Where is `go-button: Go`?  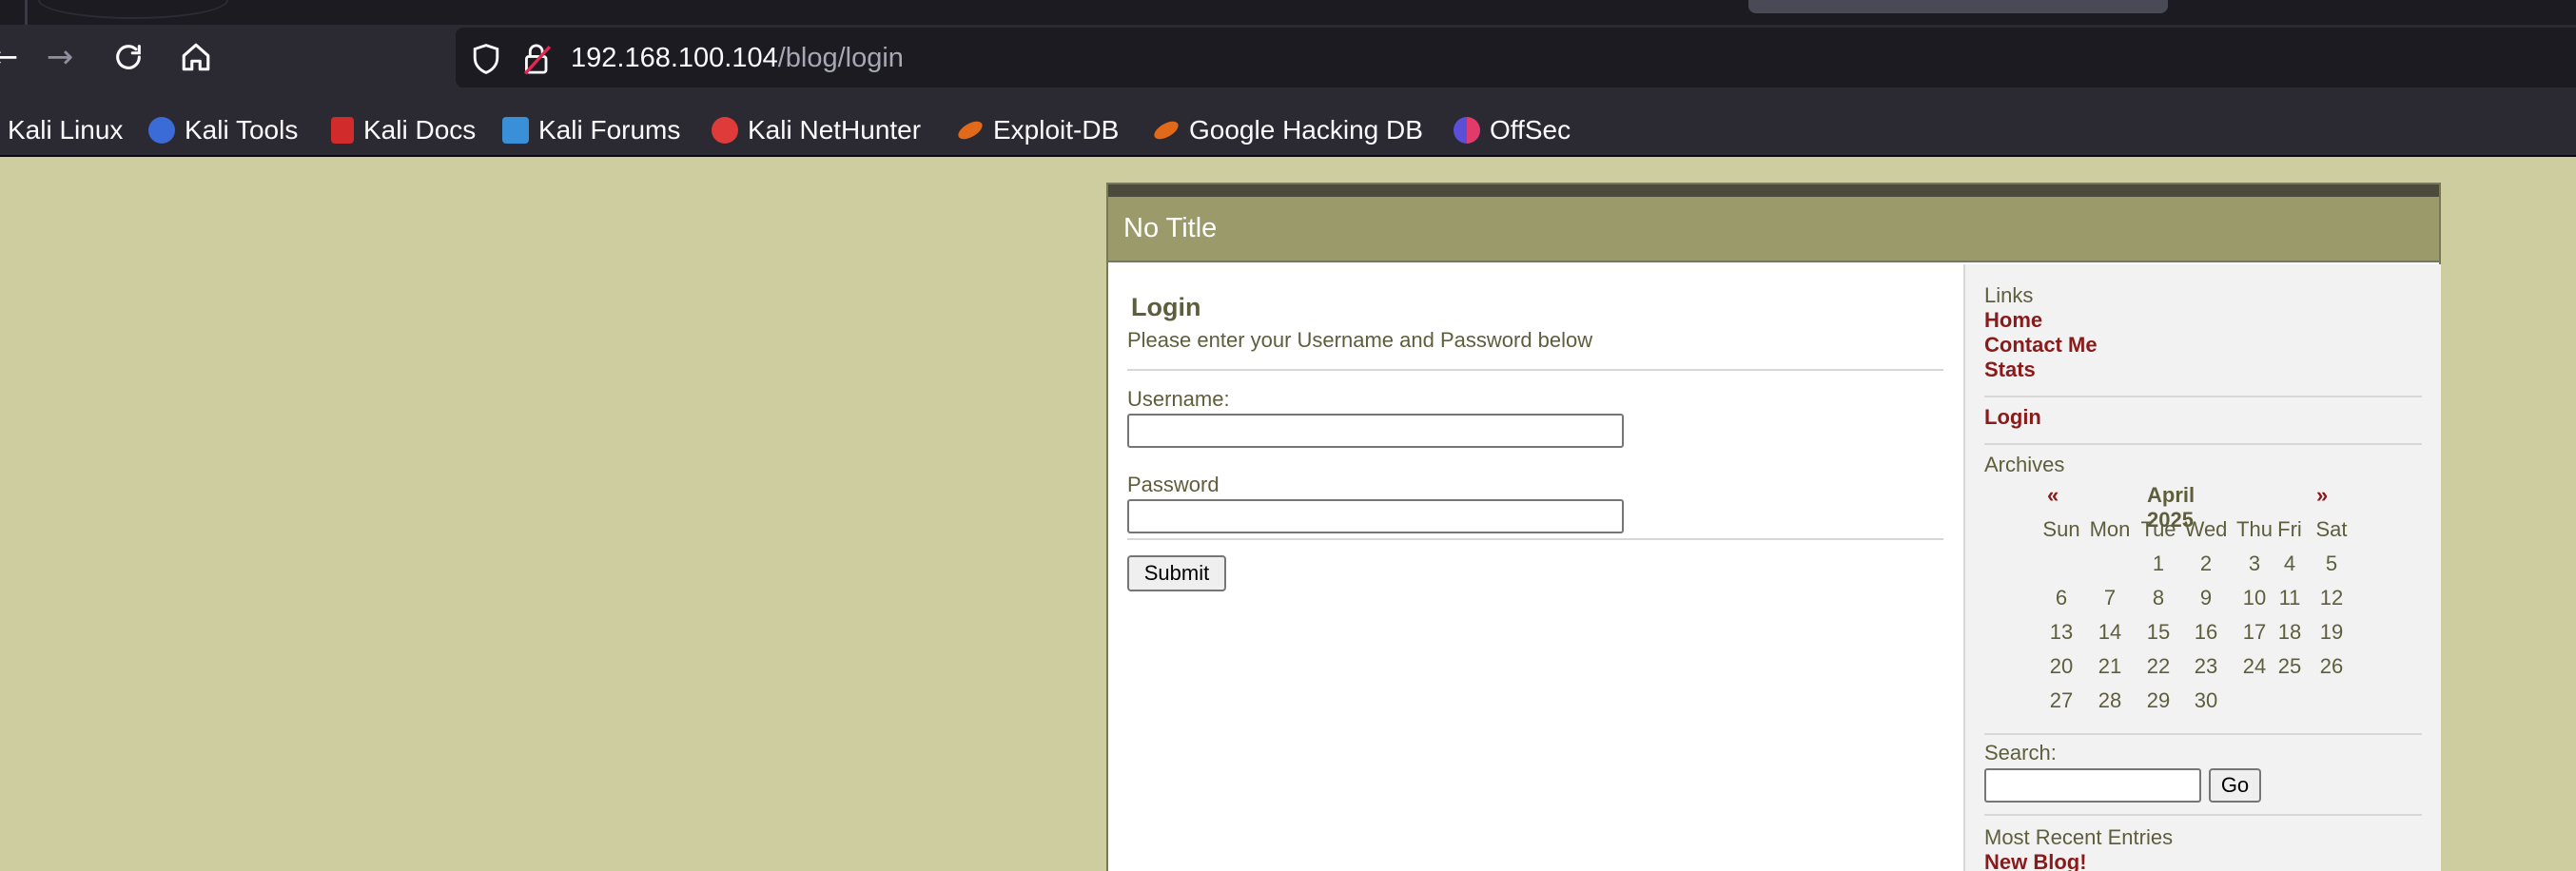
go-button: Go is located at coordinates (2235, 785).